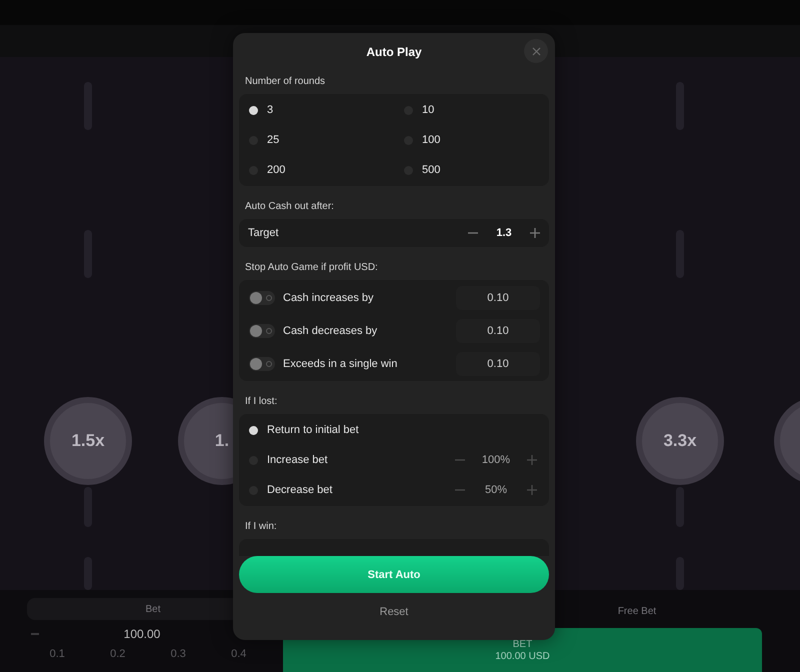  I want to click on bet-amount: 100.00, so click(142, 634).